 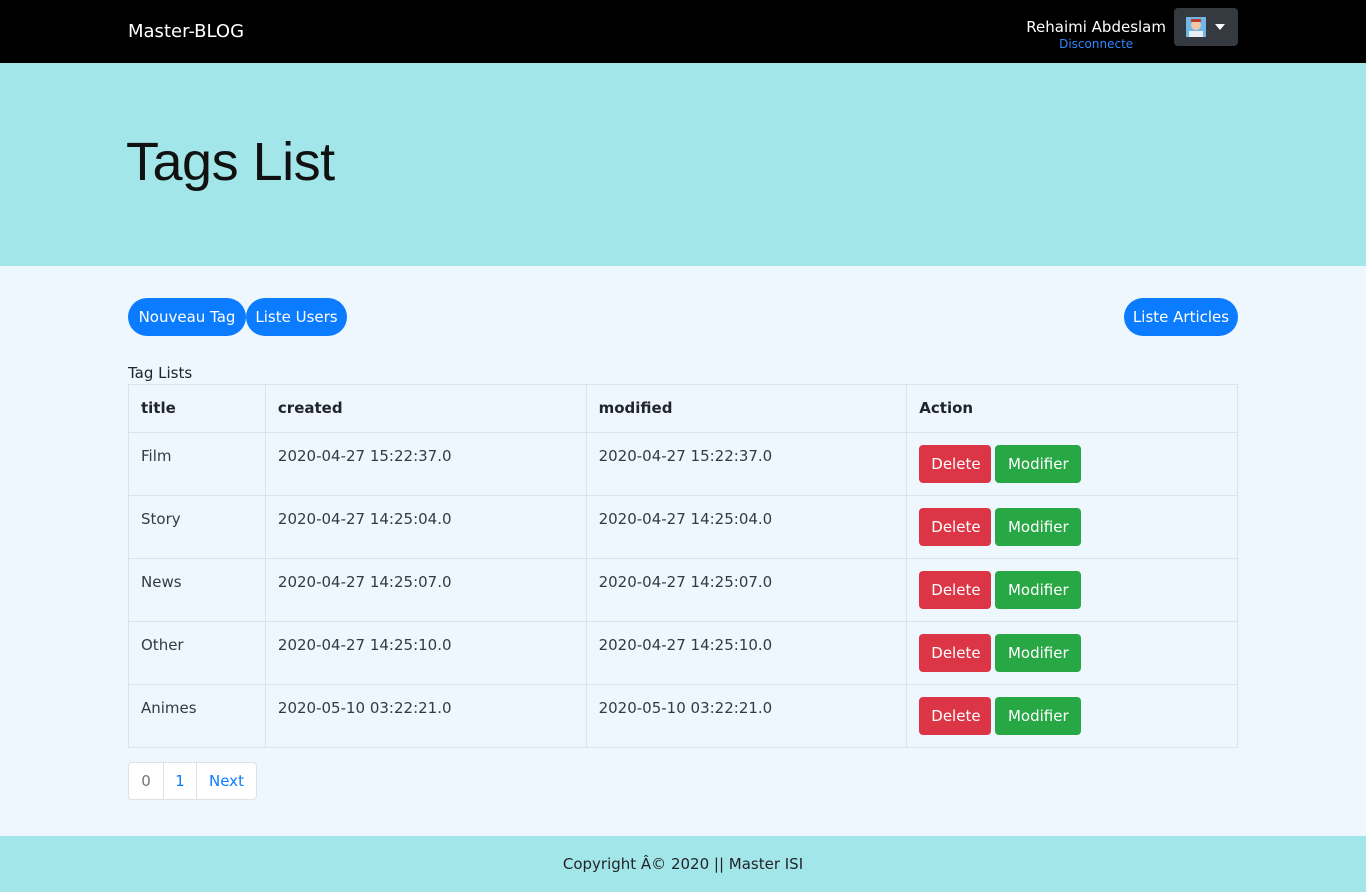 What do you see at coordinates (197, 716) in the screenshot?
I see `cell-title: Animes` at bounding box center [197, 716].